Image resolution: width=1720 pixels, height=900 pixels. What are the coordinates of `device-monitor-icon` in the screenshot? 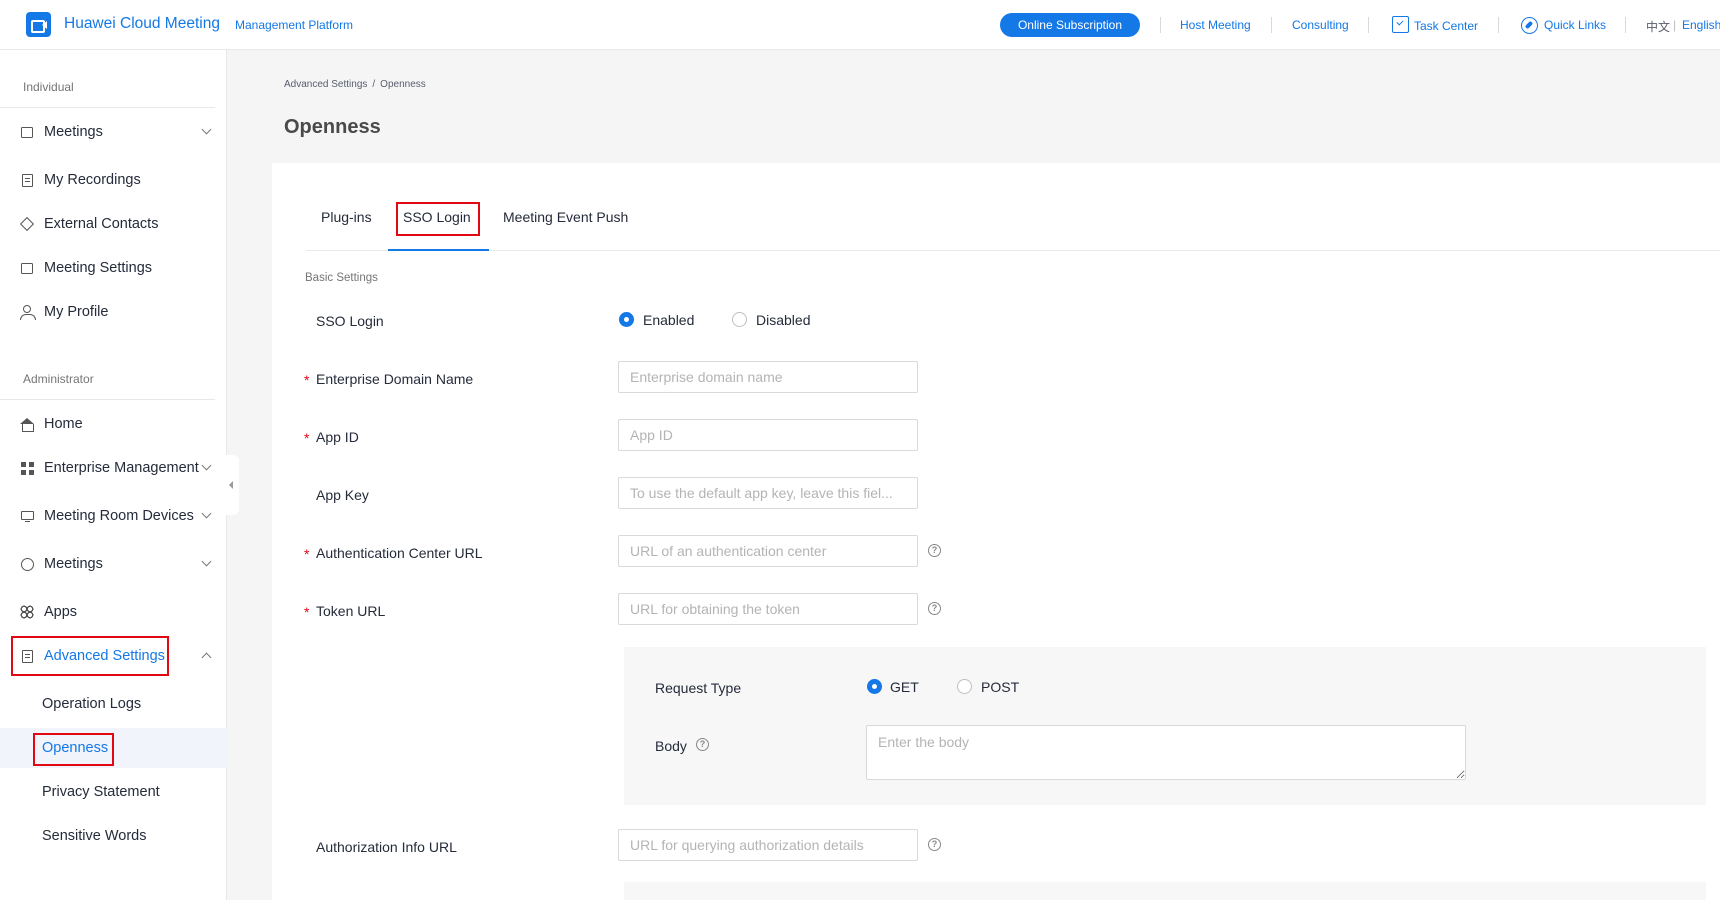 It's located at (27, 516).